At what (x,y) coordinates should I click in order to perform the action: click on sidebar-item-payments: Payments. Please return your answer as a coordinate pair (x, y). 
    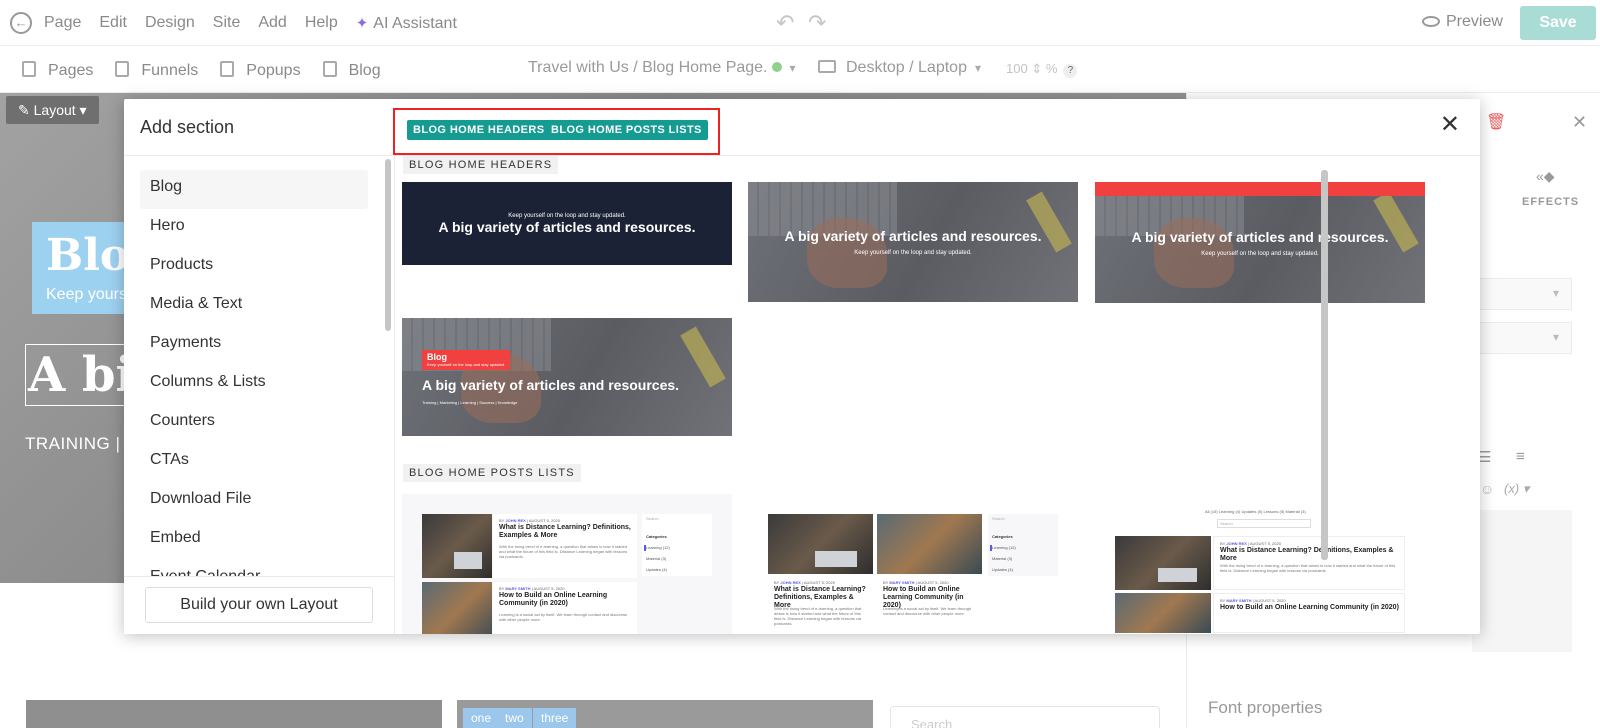
    Looking at the image, I should click on (254, 345).